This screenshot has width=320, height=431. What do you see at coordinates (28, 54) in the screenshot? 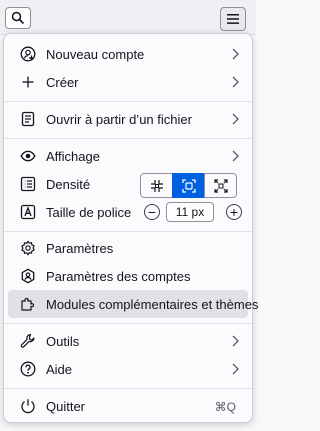
I see `new-account-icon` at bounding box center [28, 54].